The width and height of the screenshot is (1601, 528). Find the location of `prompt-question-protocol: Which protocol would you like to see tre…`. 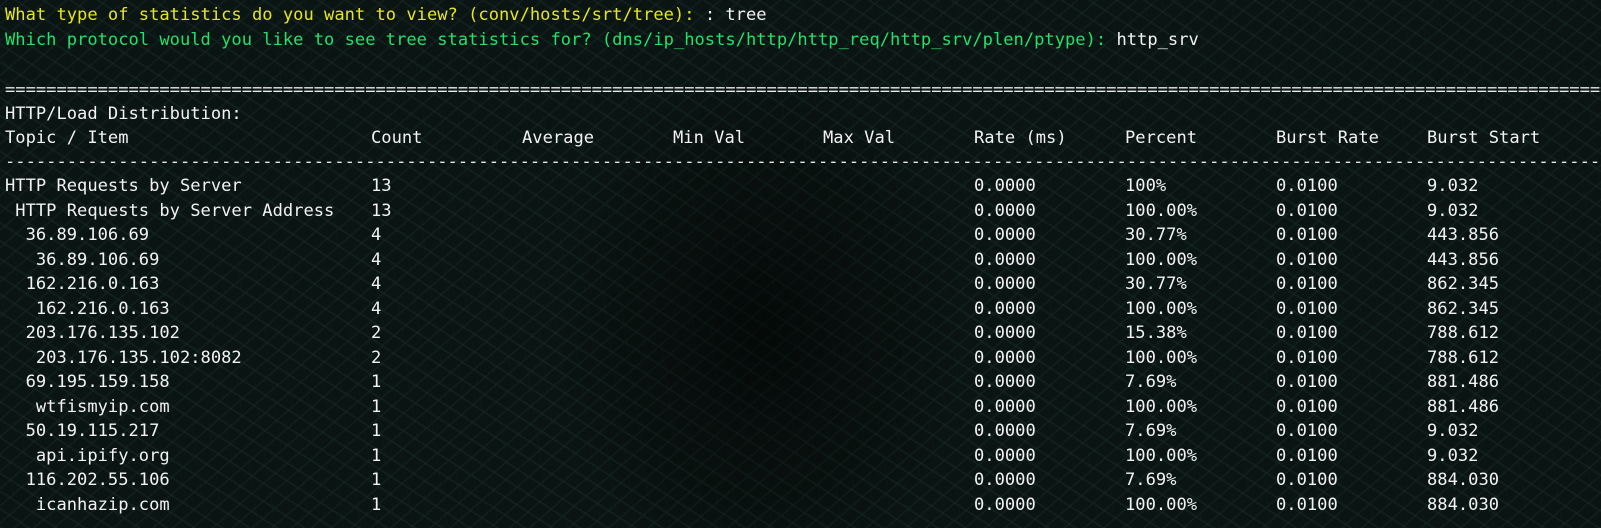

prompt-question-protocol: Which protocol would you like to see tre… is located at coordinates (561, 40).